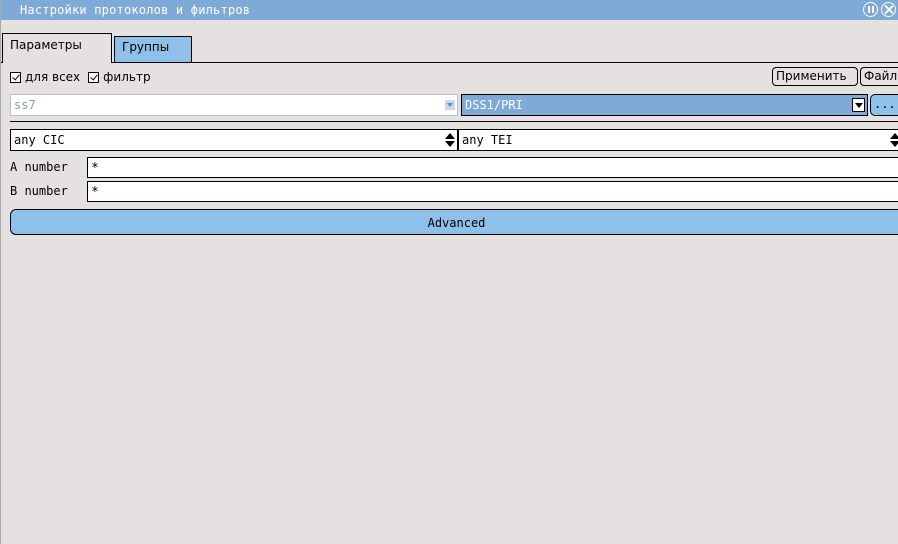 Image resolution: width=898 pixels, height=544 pixels. What do you see at coordinates (53, 77) in the screenshot?
I see `for-all-label: для всех` at bounding box center [53, 77].